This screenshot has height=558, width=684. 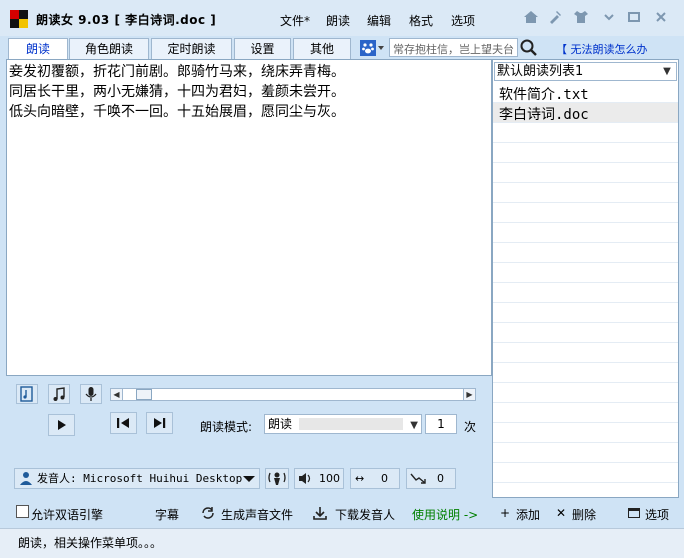 I want to click on speed-control: ↔ 0, so click(x=375, y=478).